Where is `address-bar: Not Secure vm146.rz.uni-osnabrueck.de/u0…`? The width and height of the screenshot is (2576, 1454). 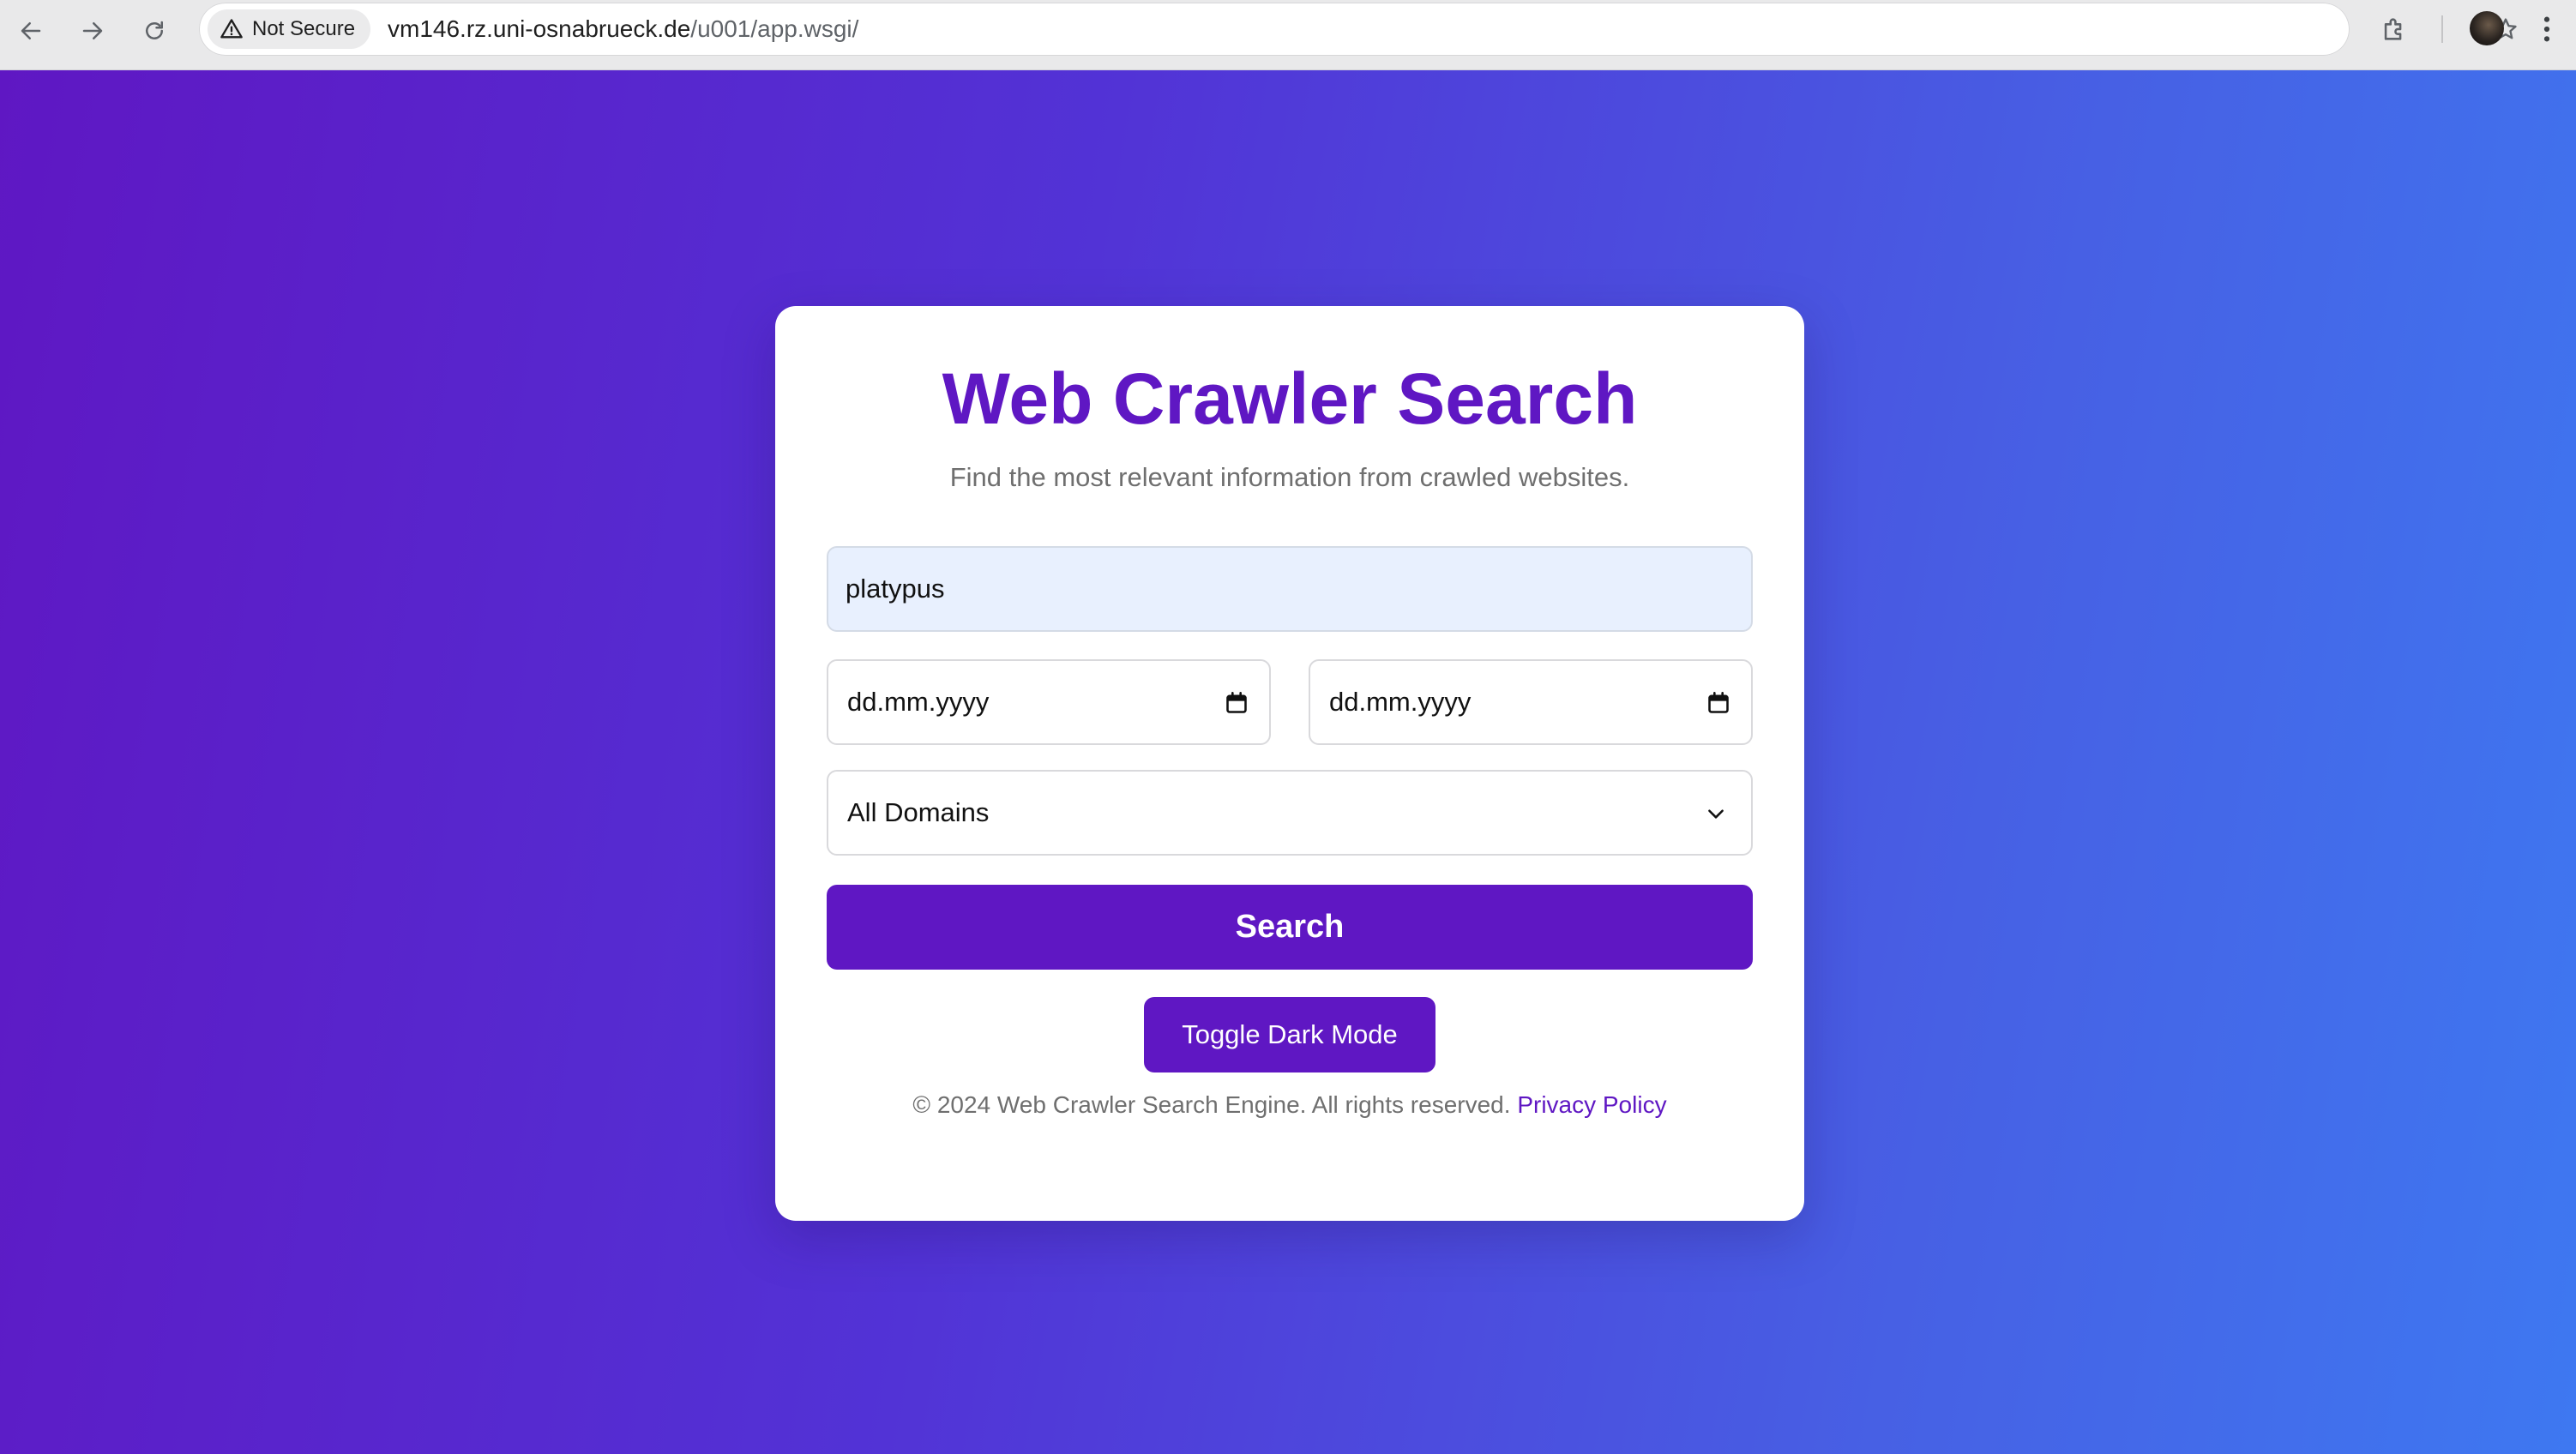 address-bar: Not Secure vm146.rz.uni-osnabrueck.de/u0… is located at coordinates (1358, 29).